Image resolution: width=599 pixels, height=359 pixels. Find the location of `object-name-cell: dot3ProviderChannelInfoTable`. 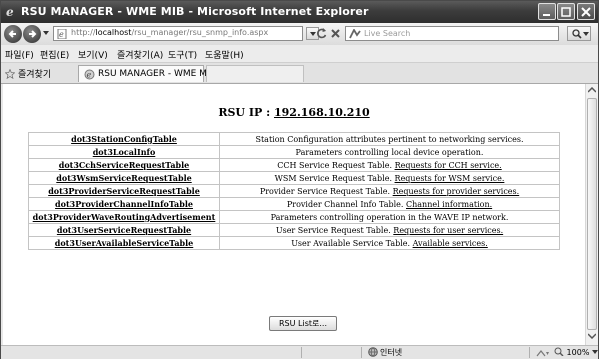

object-name-cell: dot3ProviderChannelInfoTable is located at coordinates (124, 204).